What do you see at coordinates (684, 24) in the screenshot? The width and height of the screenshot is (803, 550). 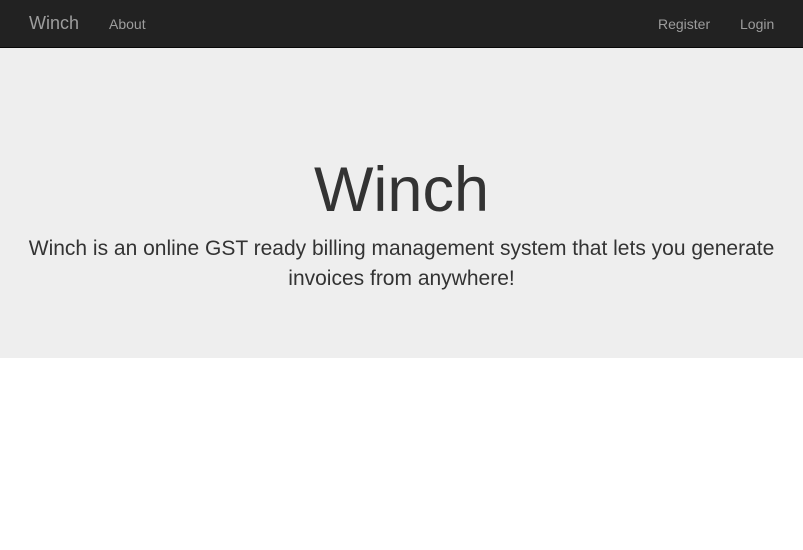 I see `nav-link-register: Register` at bounding box center [684, 24].